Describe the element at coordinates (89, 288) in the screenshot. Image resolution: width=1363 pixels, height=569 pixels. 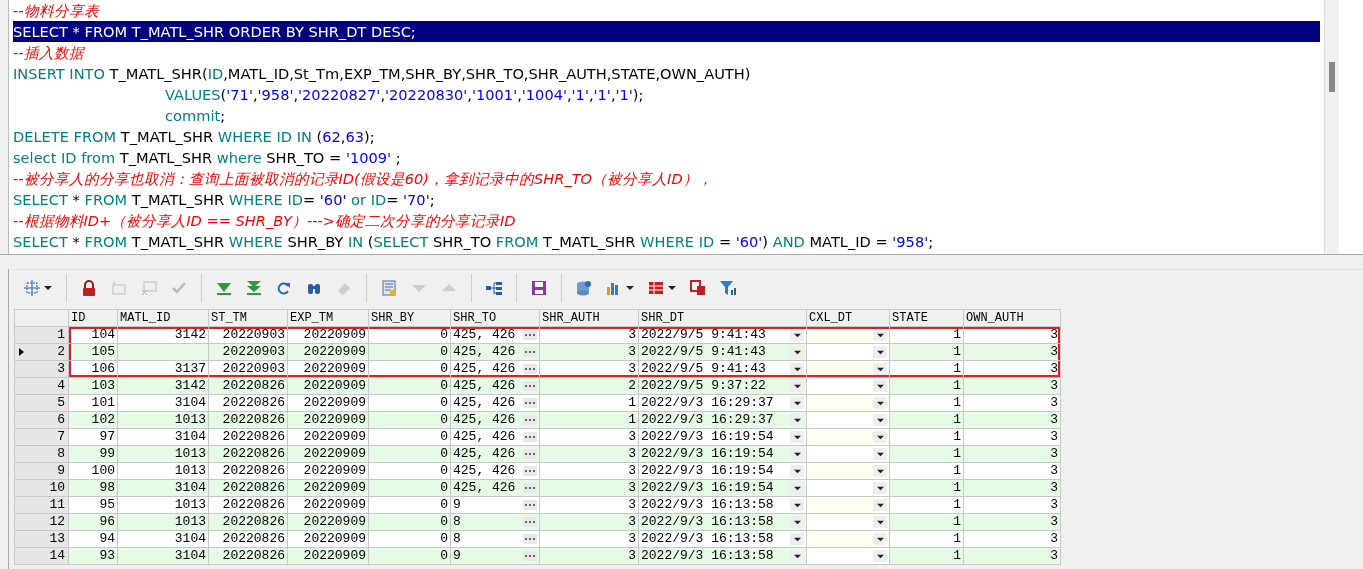
I see `lock-icon` at that location.